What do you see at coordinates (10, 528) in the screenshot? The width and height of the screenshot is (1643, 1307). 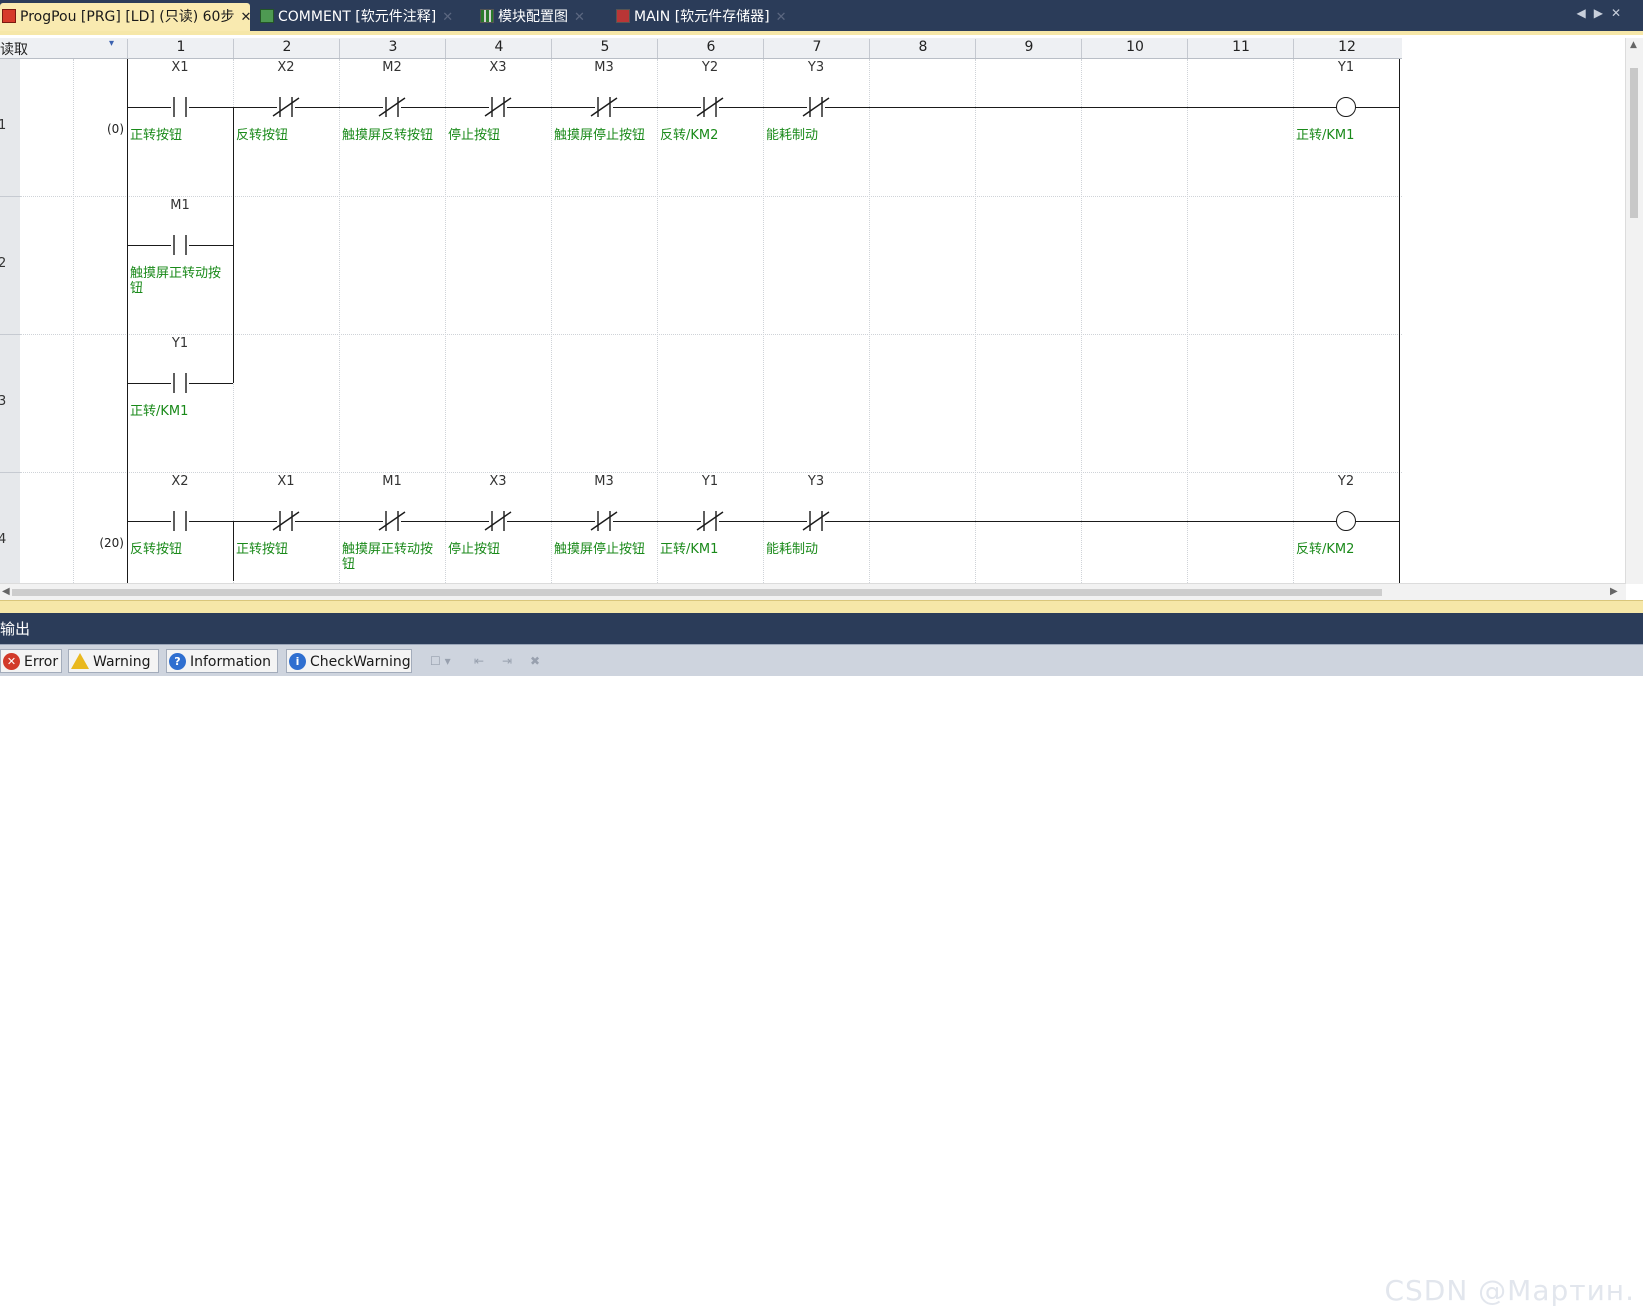 I see `row-header: 4` at bounding box center [10, 528].